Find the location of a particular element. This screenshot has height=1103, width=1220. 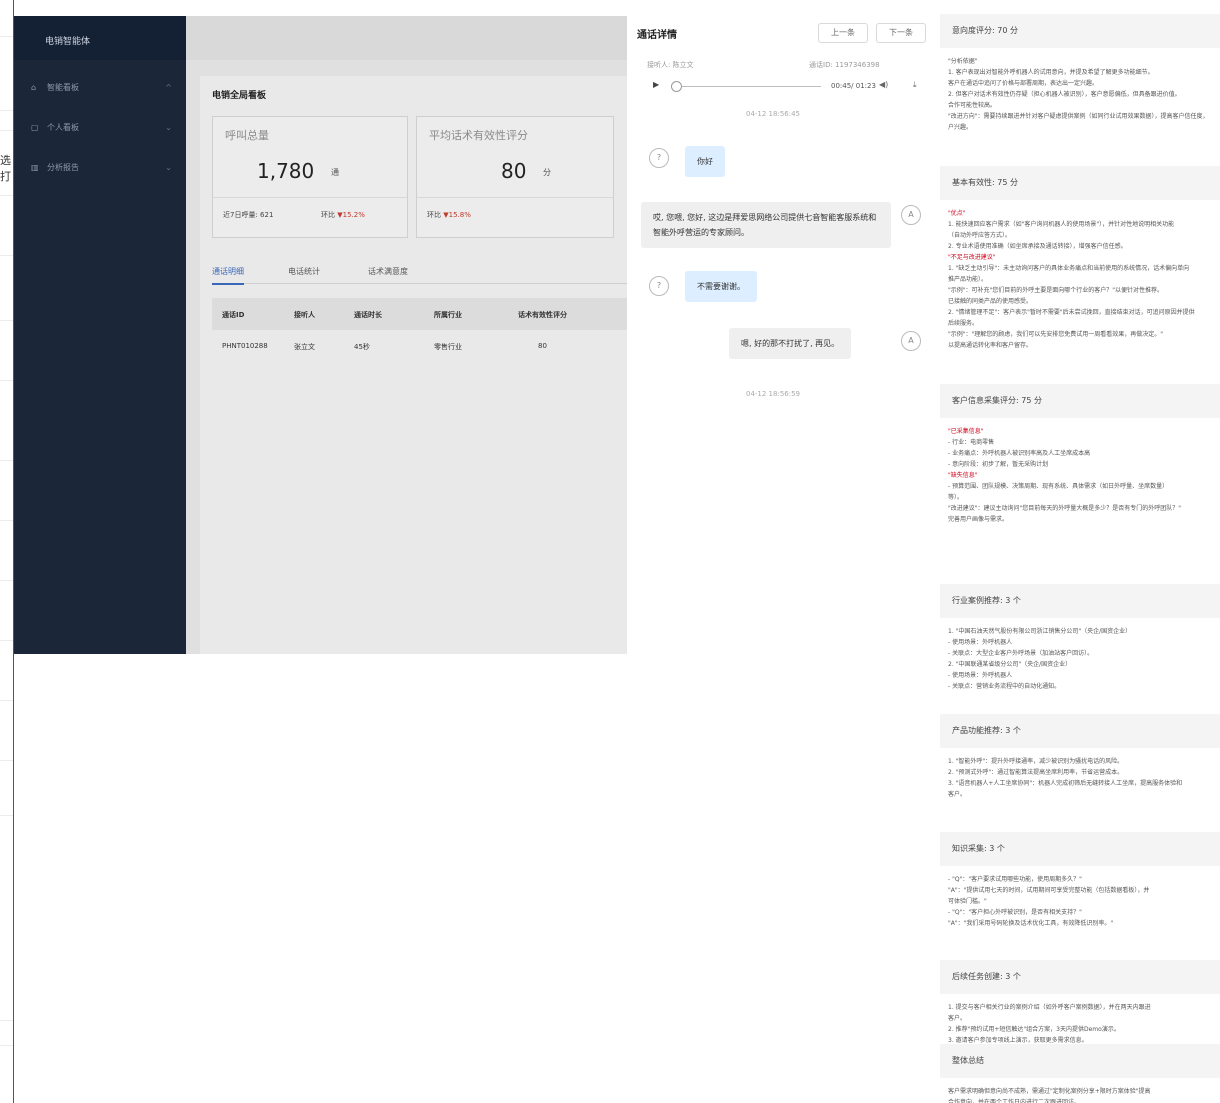

message-bubble: 嗯, 好的那不打扰了, 再见。 is located at coordinates (790, 343).